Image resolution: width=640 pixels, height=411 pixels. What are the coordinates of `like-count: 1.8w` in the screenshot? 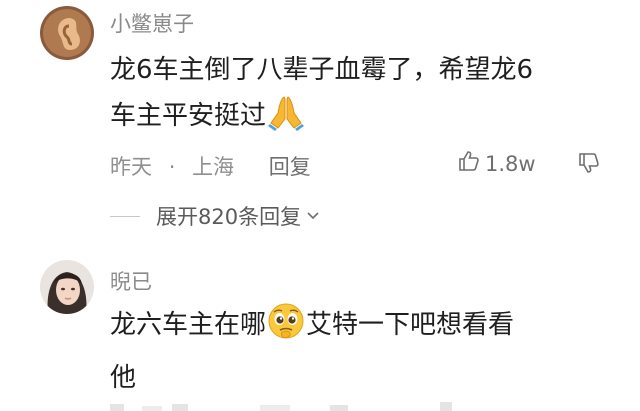 It's located at (510, 163).